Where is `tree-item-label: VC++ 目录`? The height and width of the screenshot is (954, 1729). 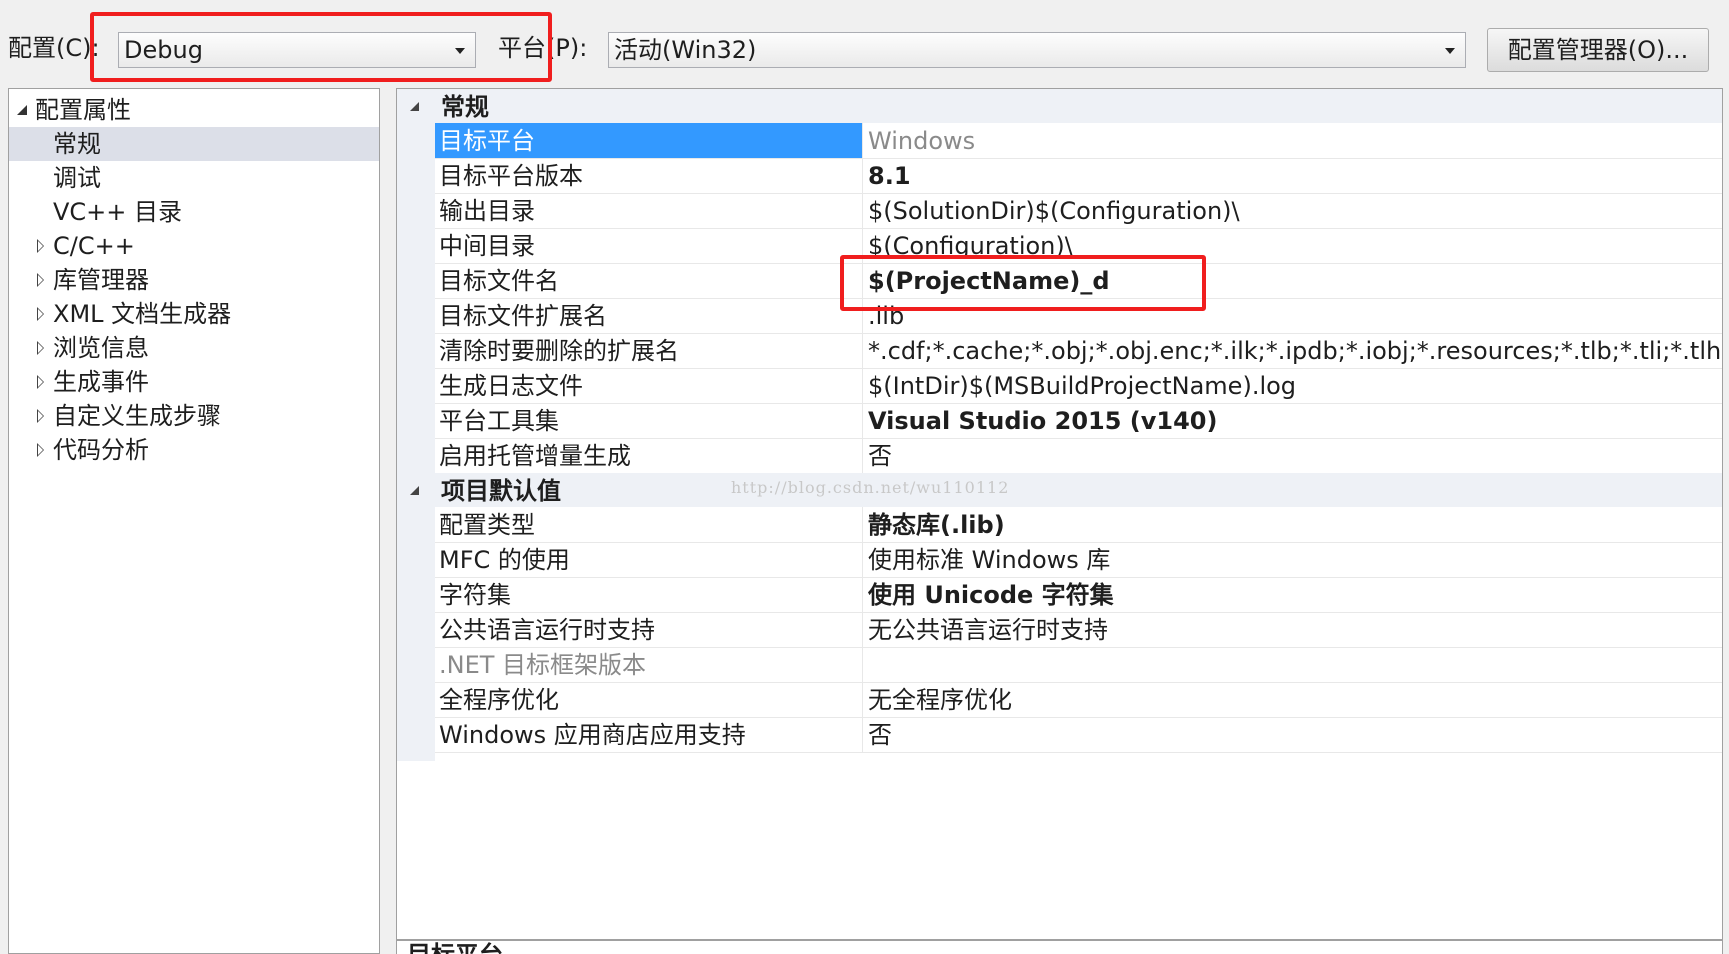
tree-item-label: VC++ 目录 is located at coordinates (118, 212).